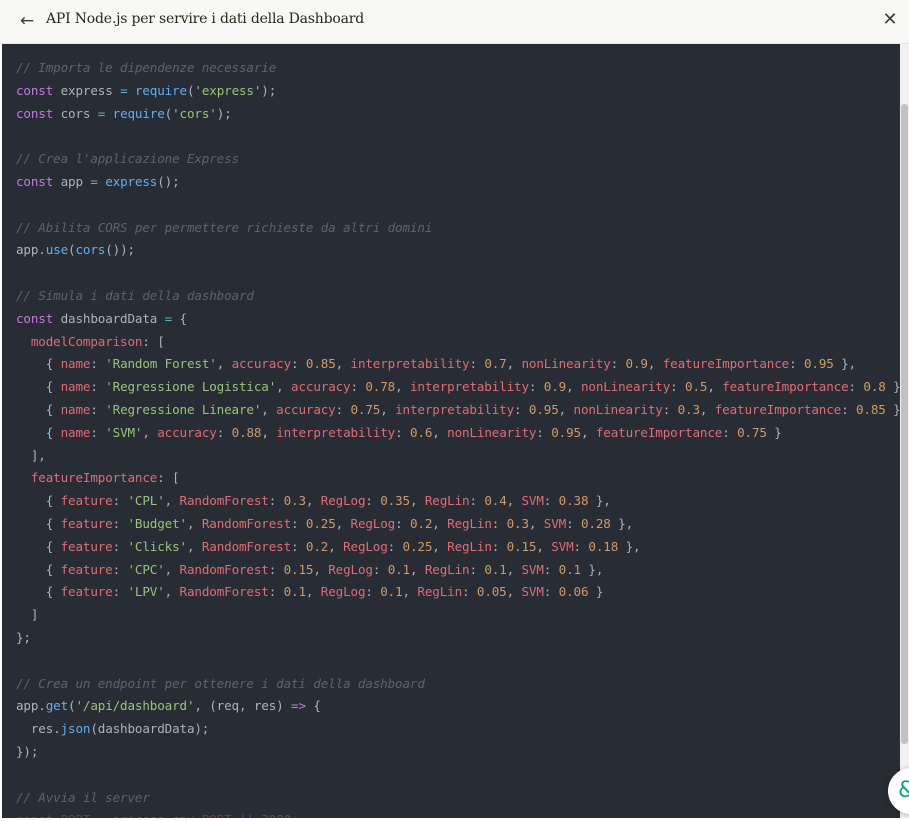 The image size is (909, 821). What do you see at coordinates (23, 637) in the screenshot?
I see `code-token: };` at bounding box center [23, 637].